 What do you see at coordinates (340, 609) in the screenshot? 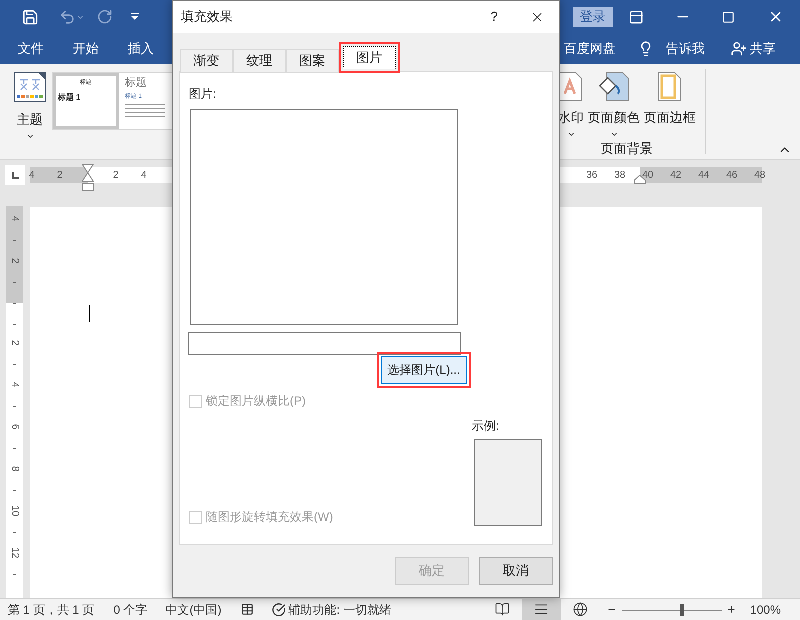
I see `accessibility-status: 辅助功能: 一切就绪` at bounding box center [340, 609].